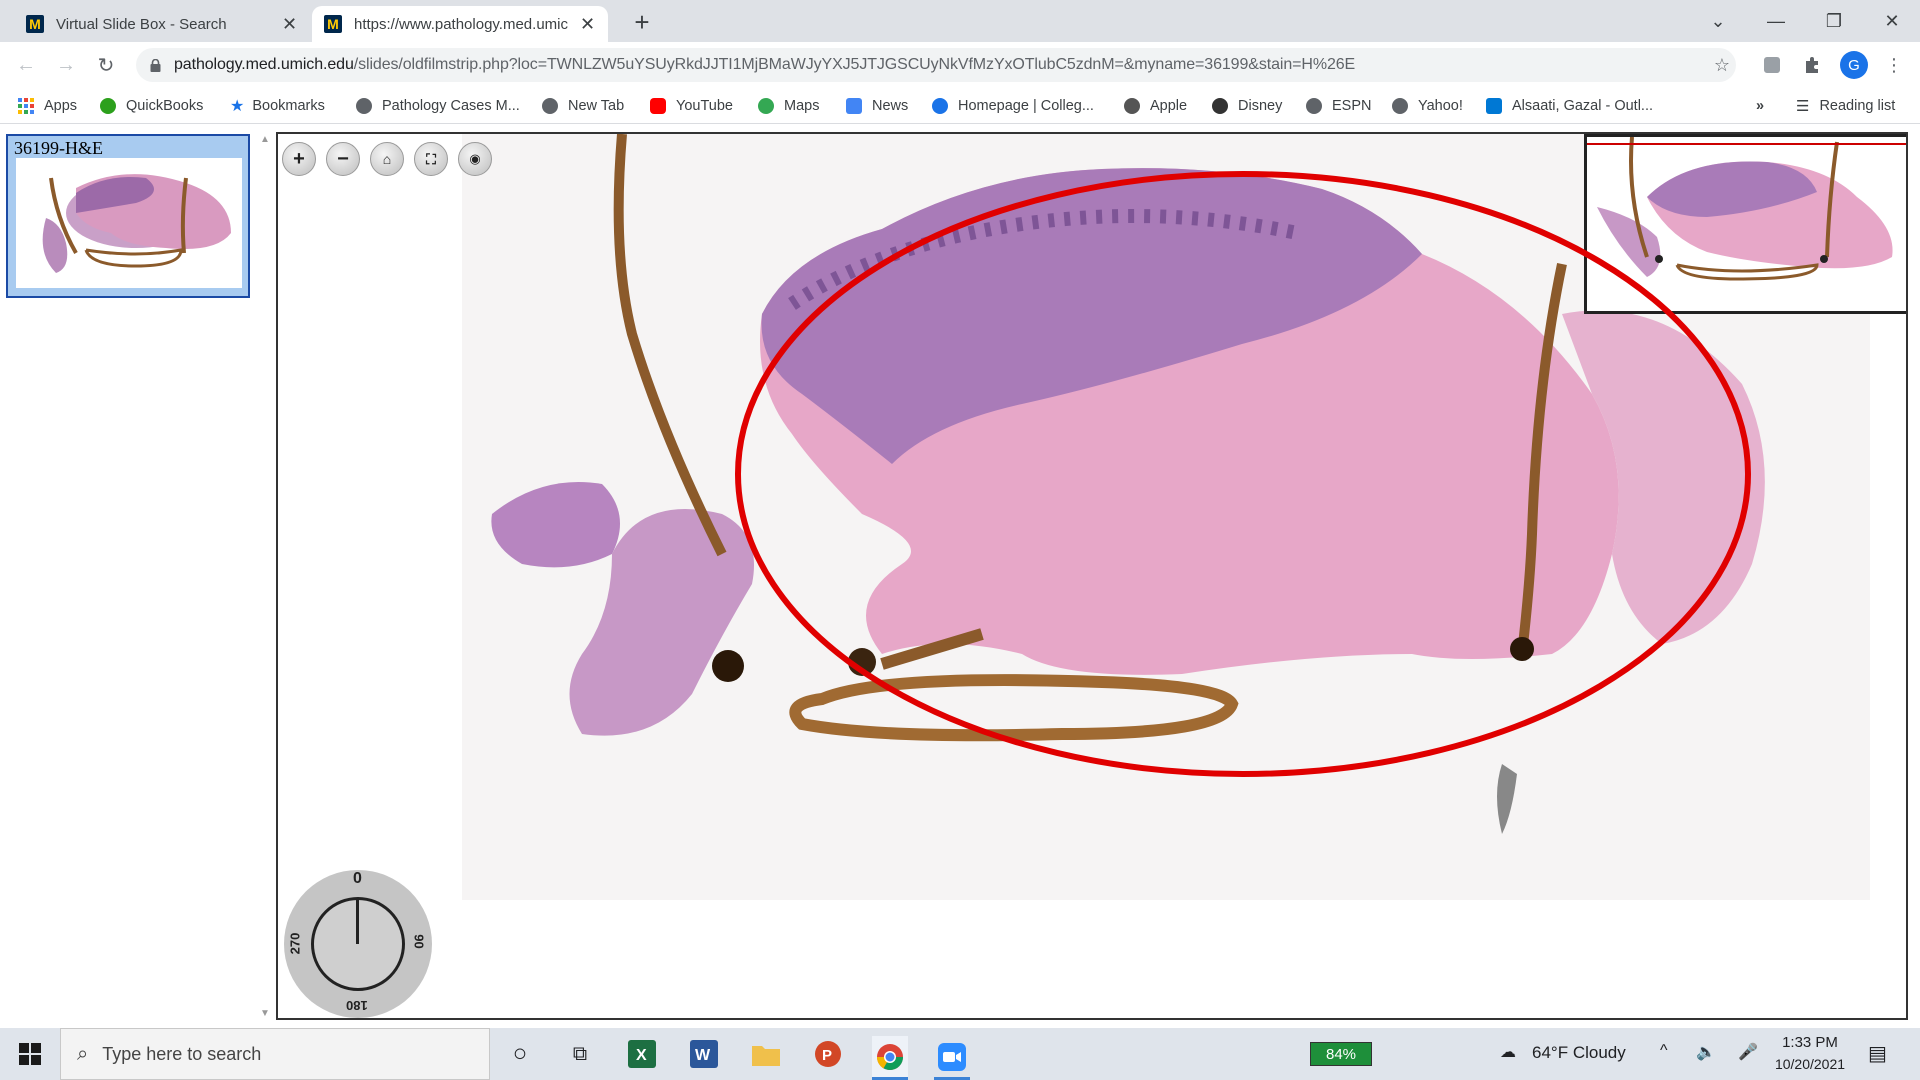 This screenshot has height=1080, width=1920. What do you see at coordinates (580, 1054) in the screenshot?
I see `task-view-icon: ⧉` at bounding box center [580, 1054].